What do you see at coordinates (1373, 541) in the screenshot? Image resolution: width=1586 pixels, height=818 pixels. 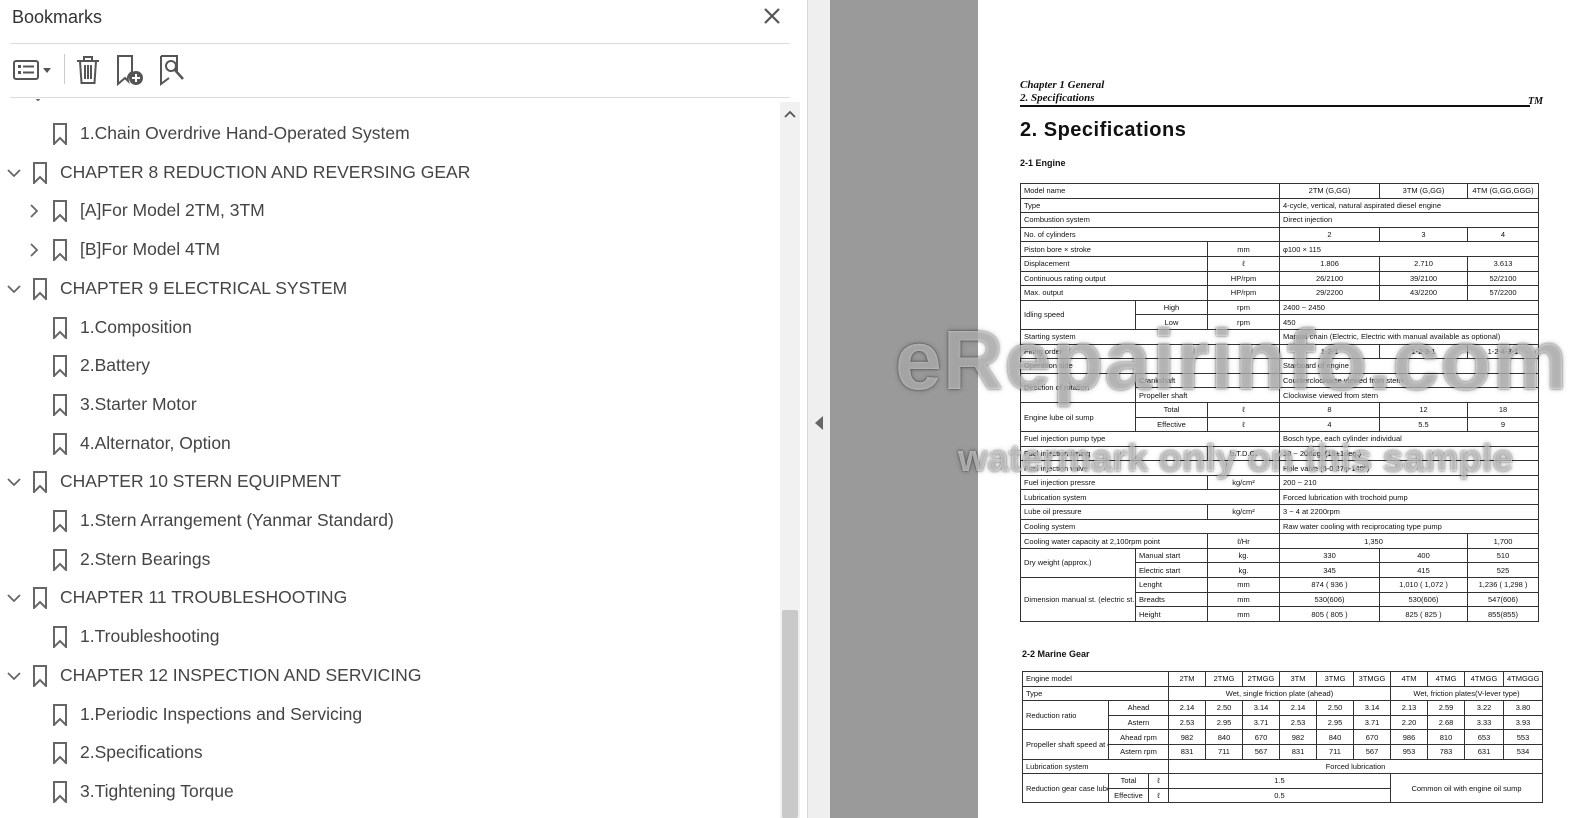 I see `table-cell: 1,350` at bounding box center [1373, 541].